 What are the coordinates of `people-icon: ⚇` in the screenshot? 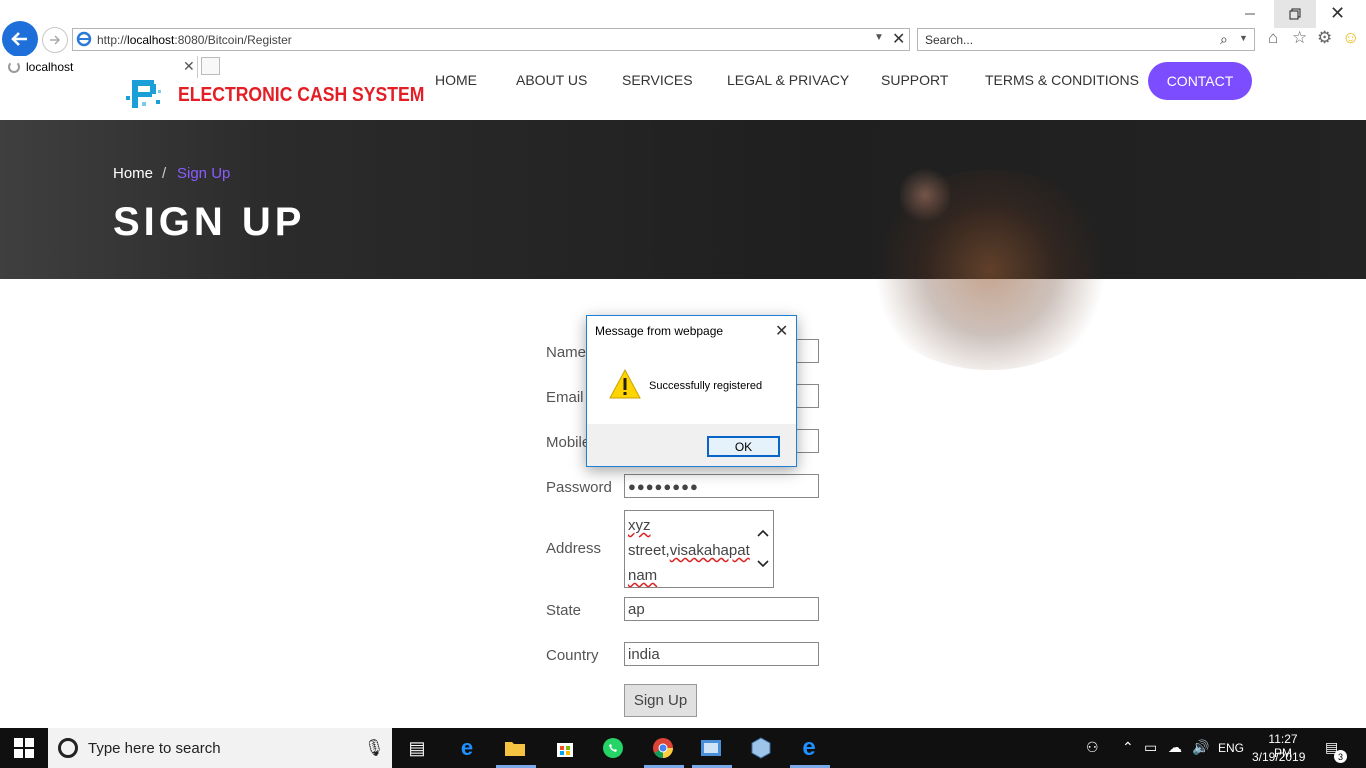 It's located at (1092, 747).